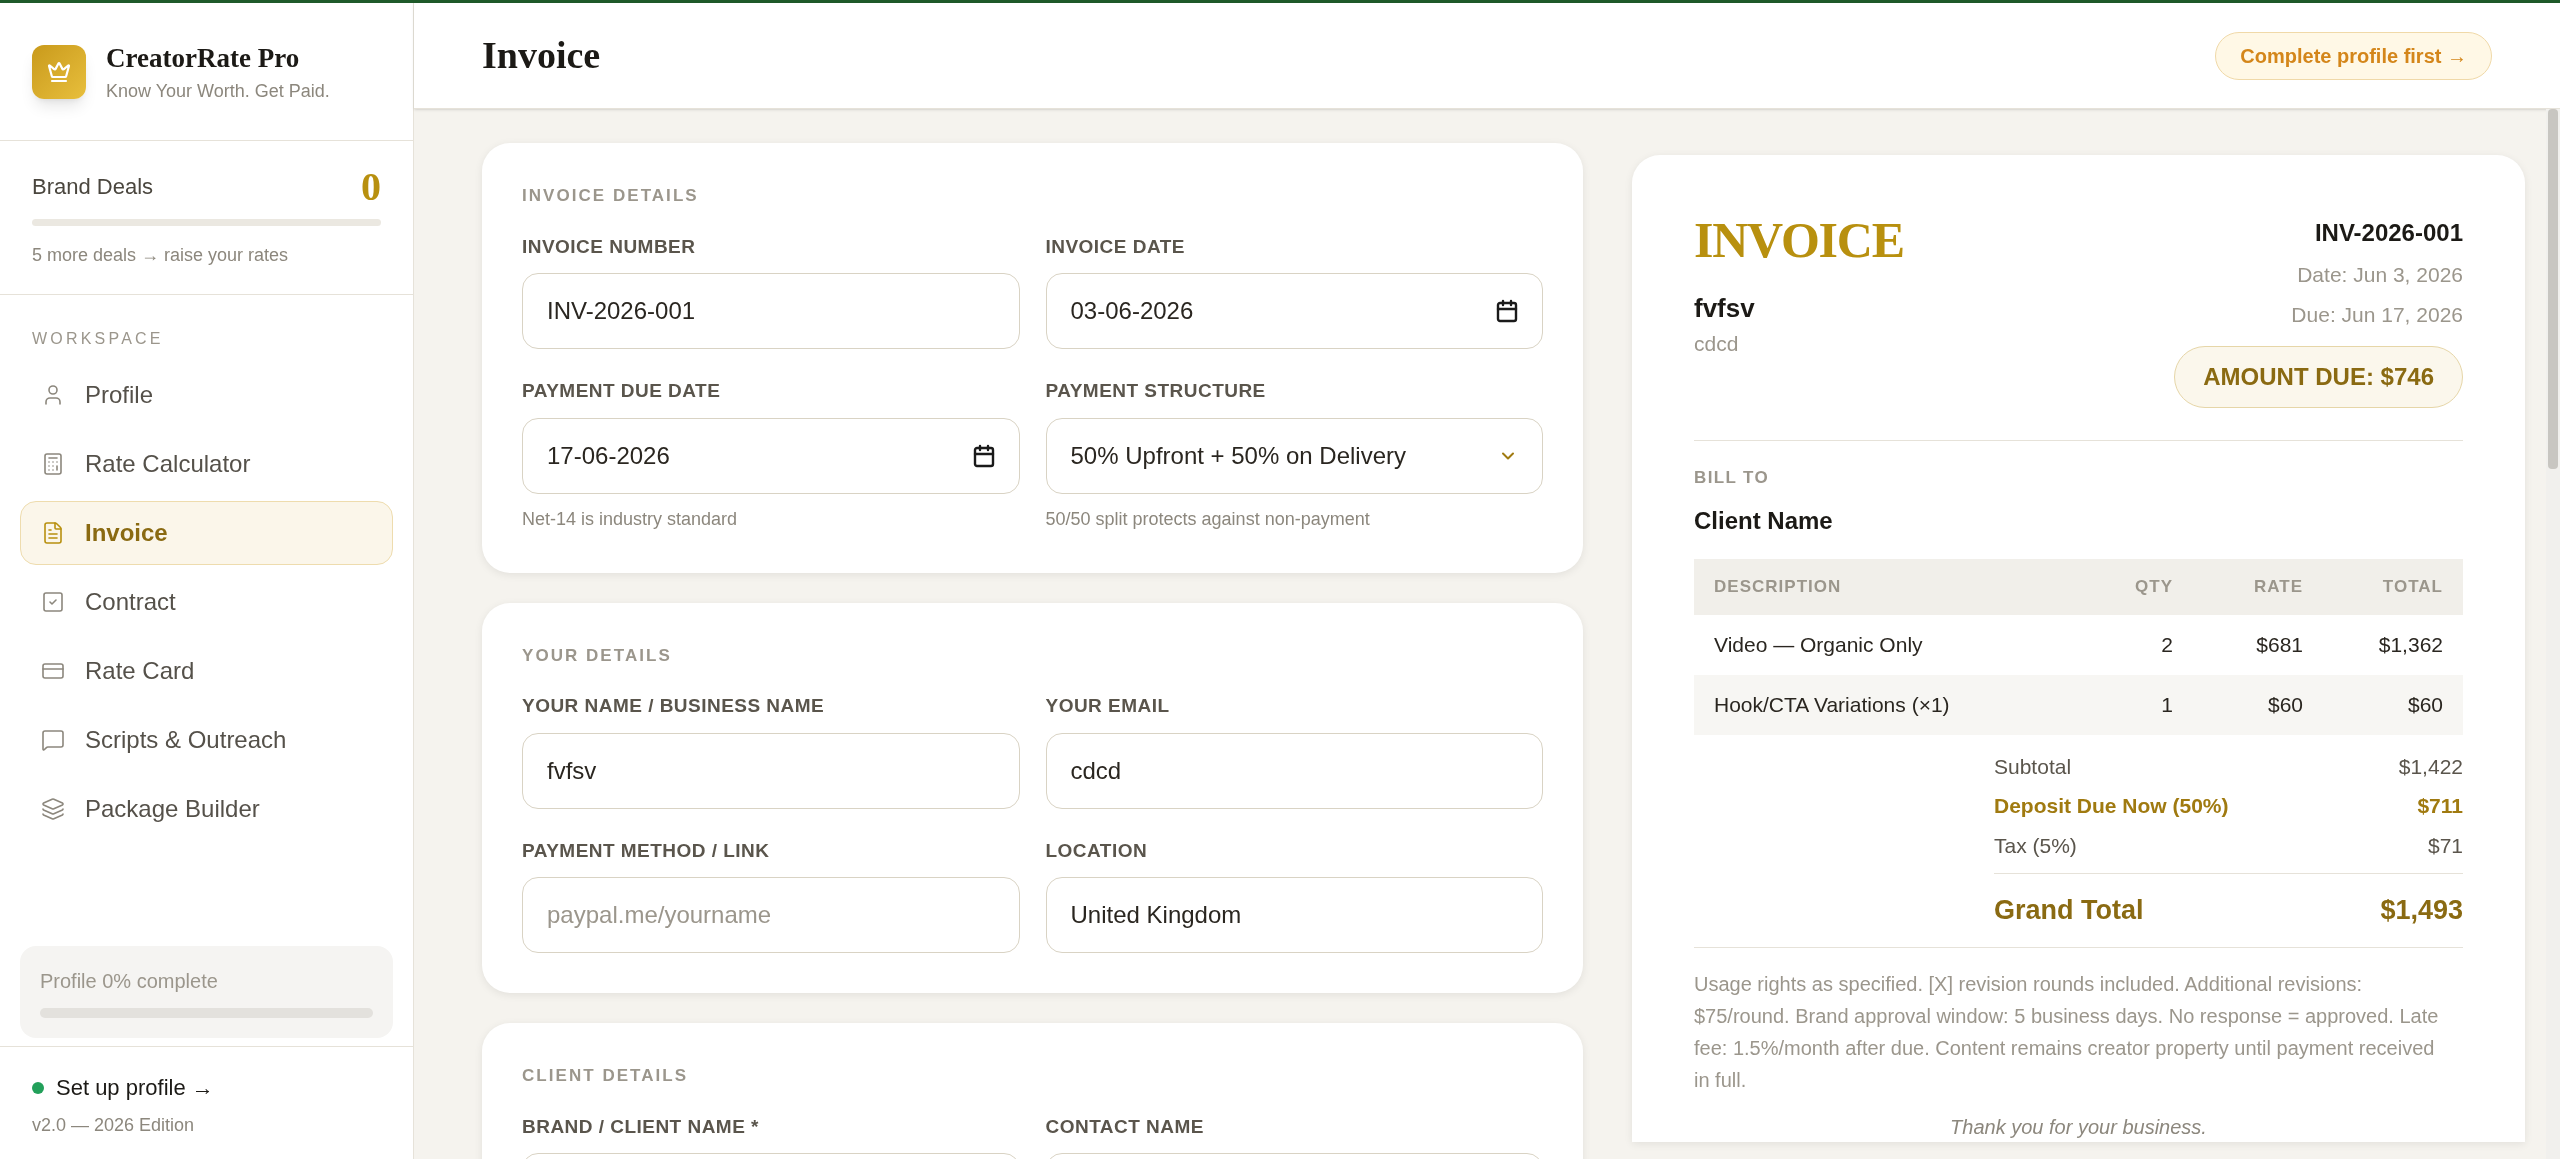  What do you see at coordinates (1294, 455) in the screenshot?
I see `dropdown: 50% Upfront + 50% on Delivery` at bounding box center [1294, 455].